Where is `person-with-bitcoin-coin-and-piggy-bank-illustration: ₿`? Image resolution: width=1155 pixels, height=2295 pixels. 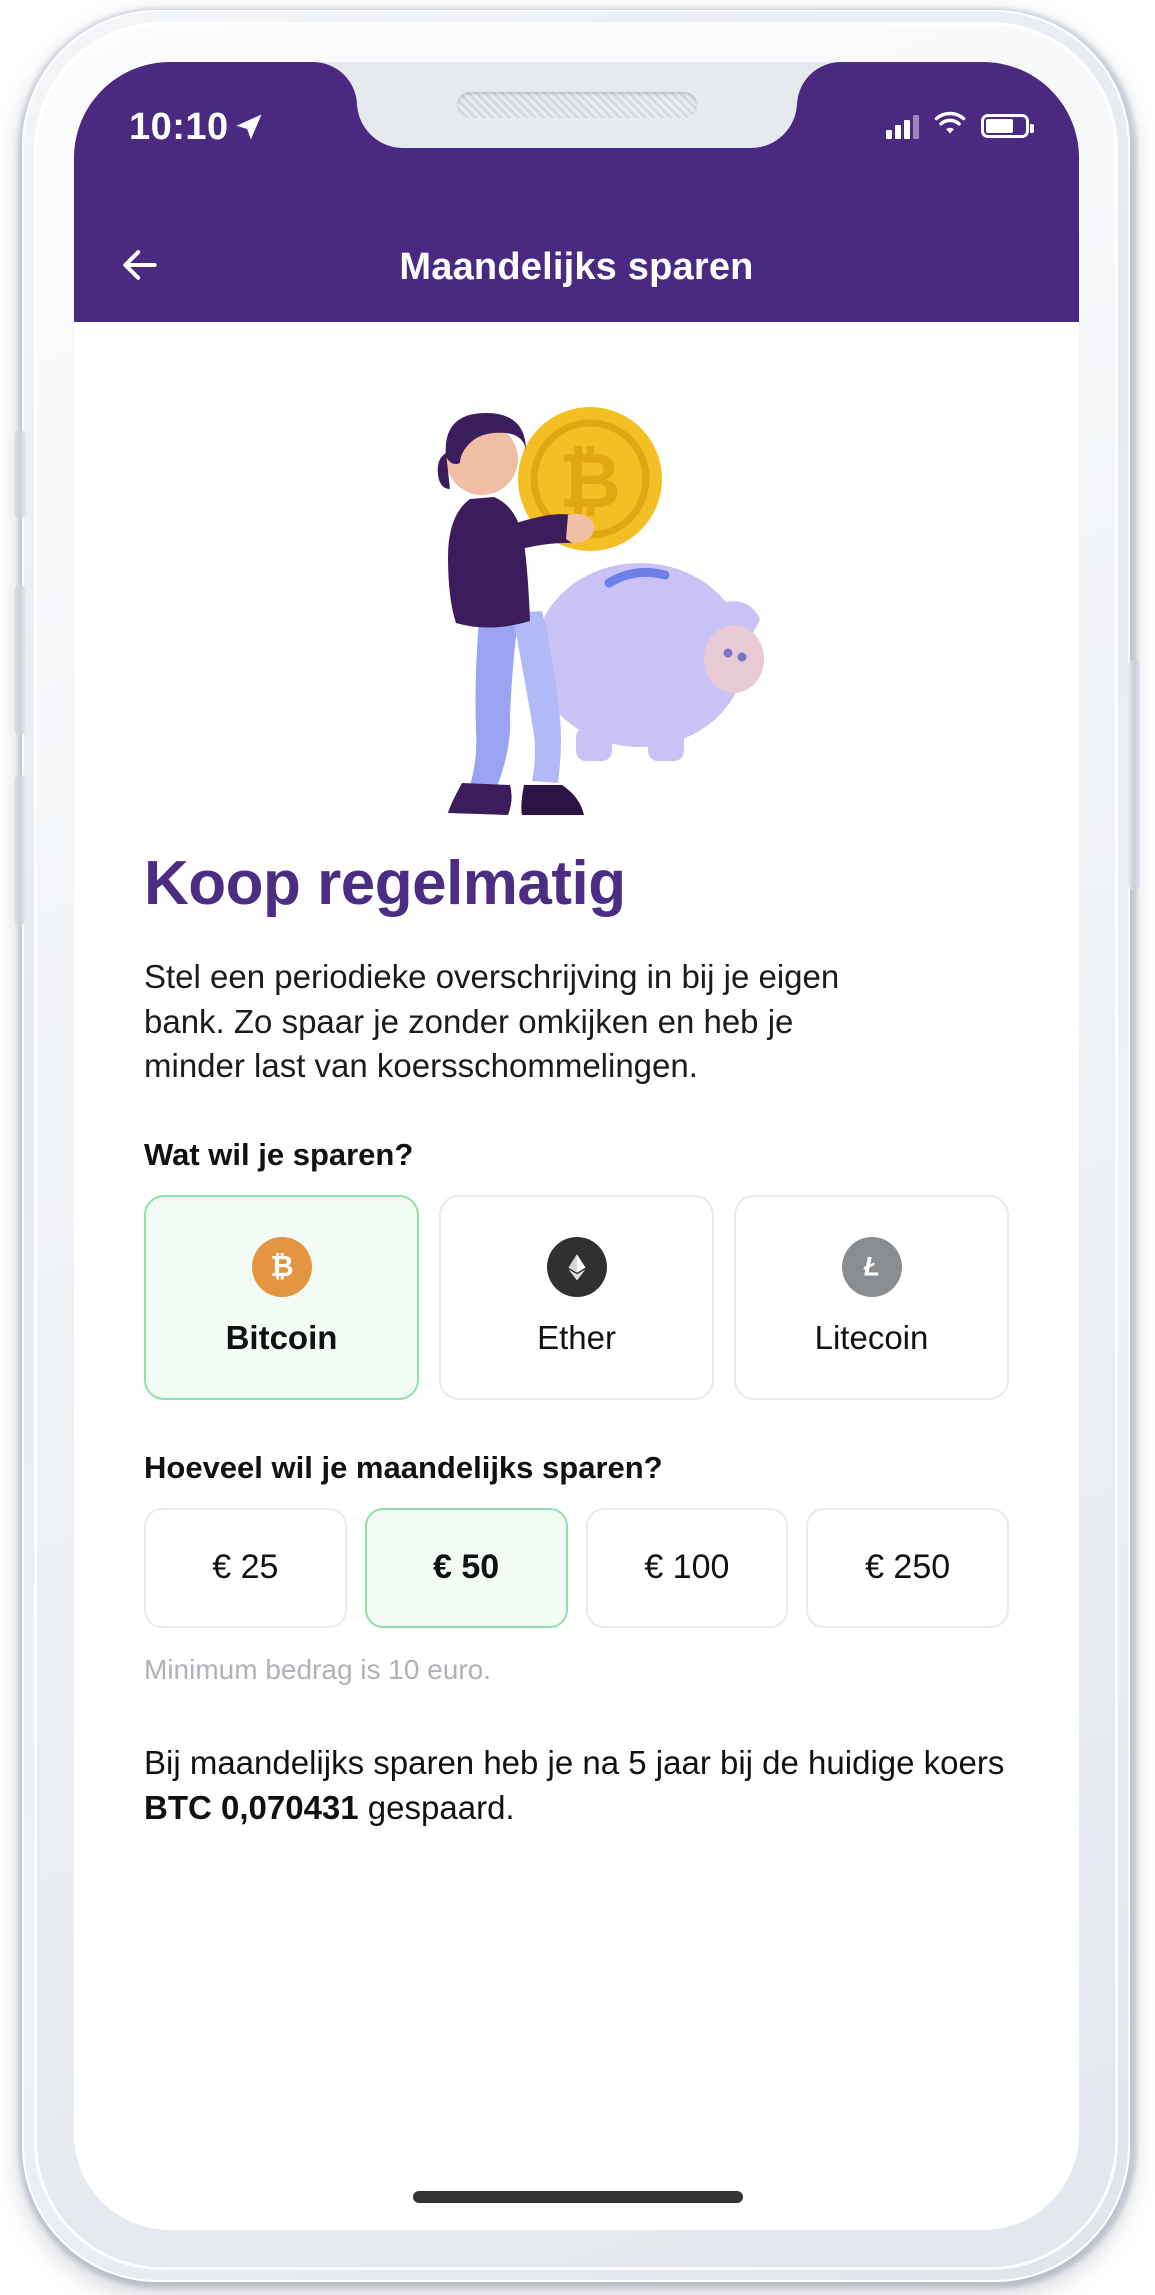
person-with-bitcoin-coin-and-piggy-bank-illustration: ₿ is located at coordinates (600, 611).